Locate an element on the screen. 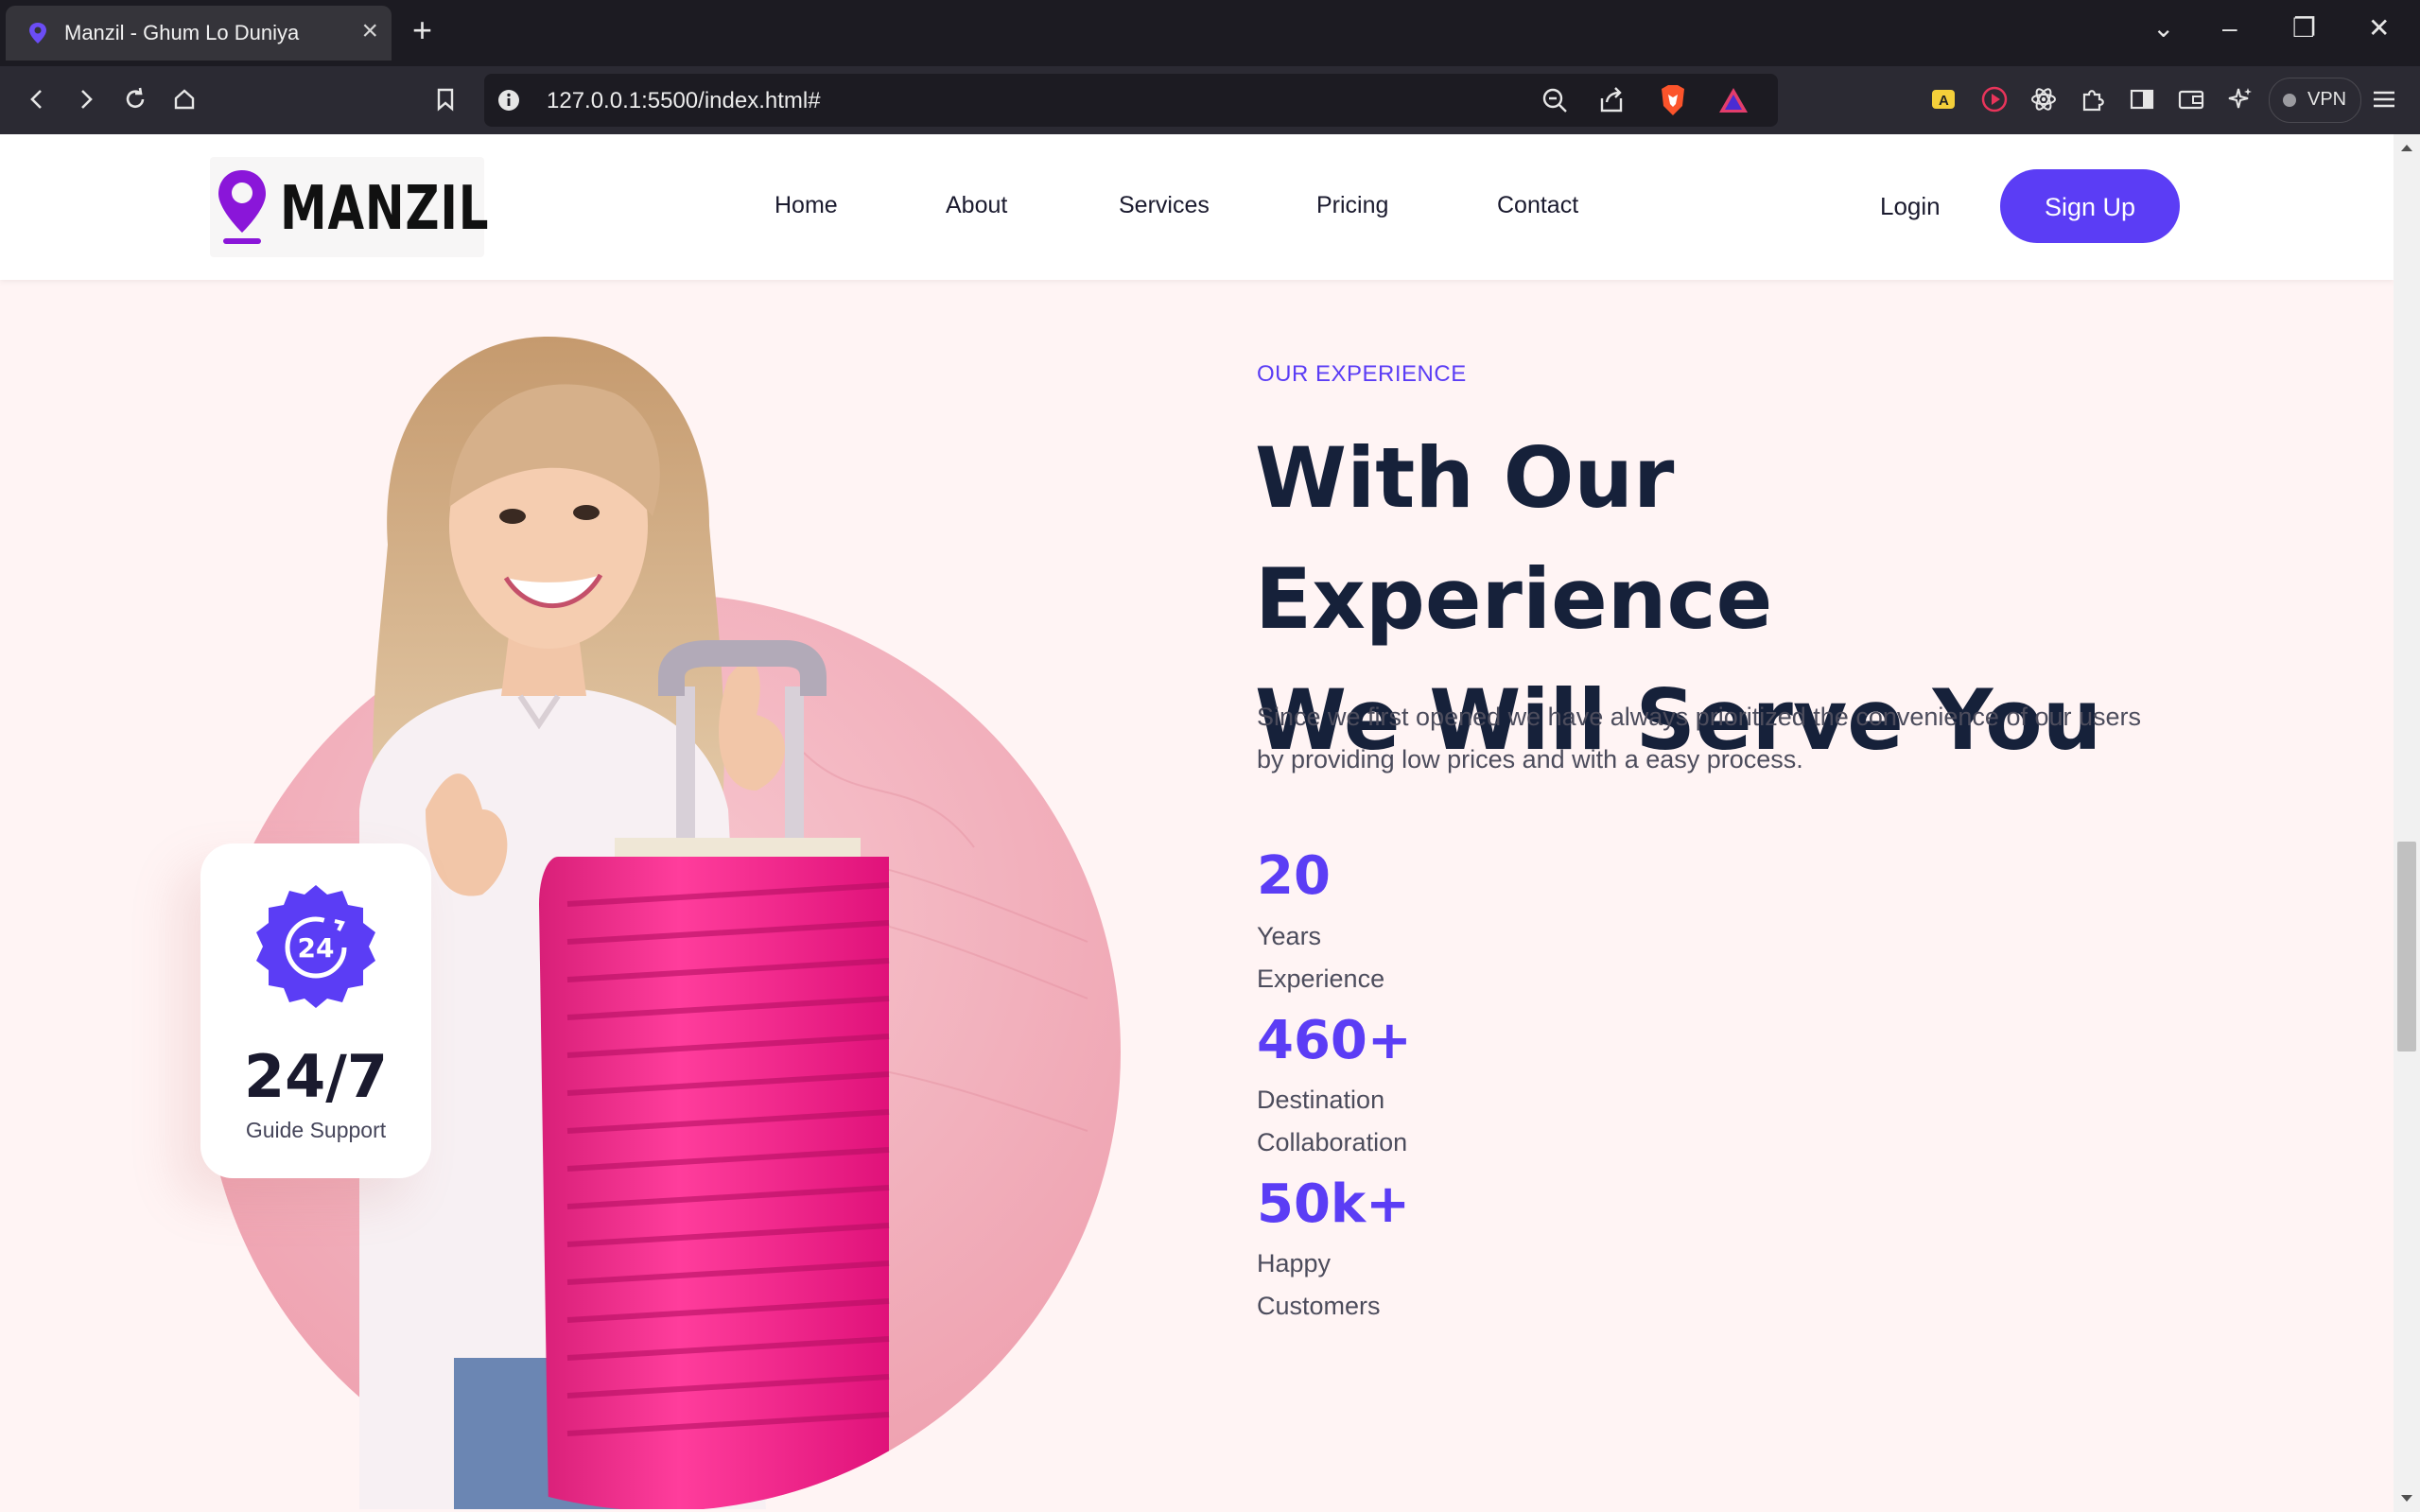  vpn-label: VPN is located at coordinates (2327, 100).